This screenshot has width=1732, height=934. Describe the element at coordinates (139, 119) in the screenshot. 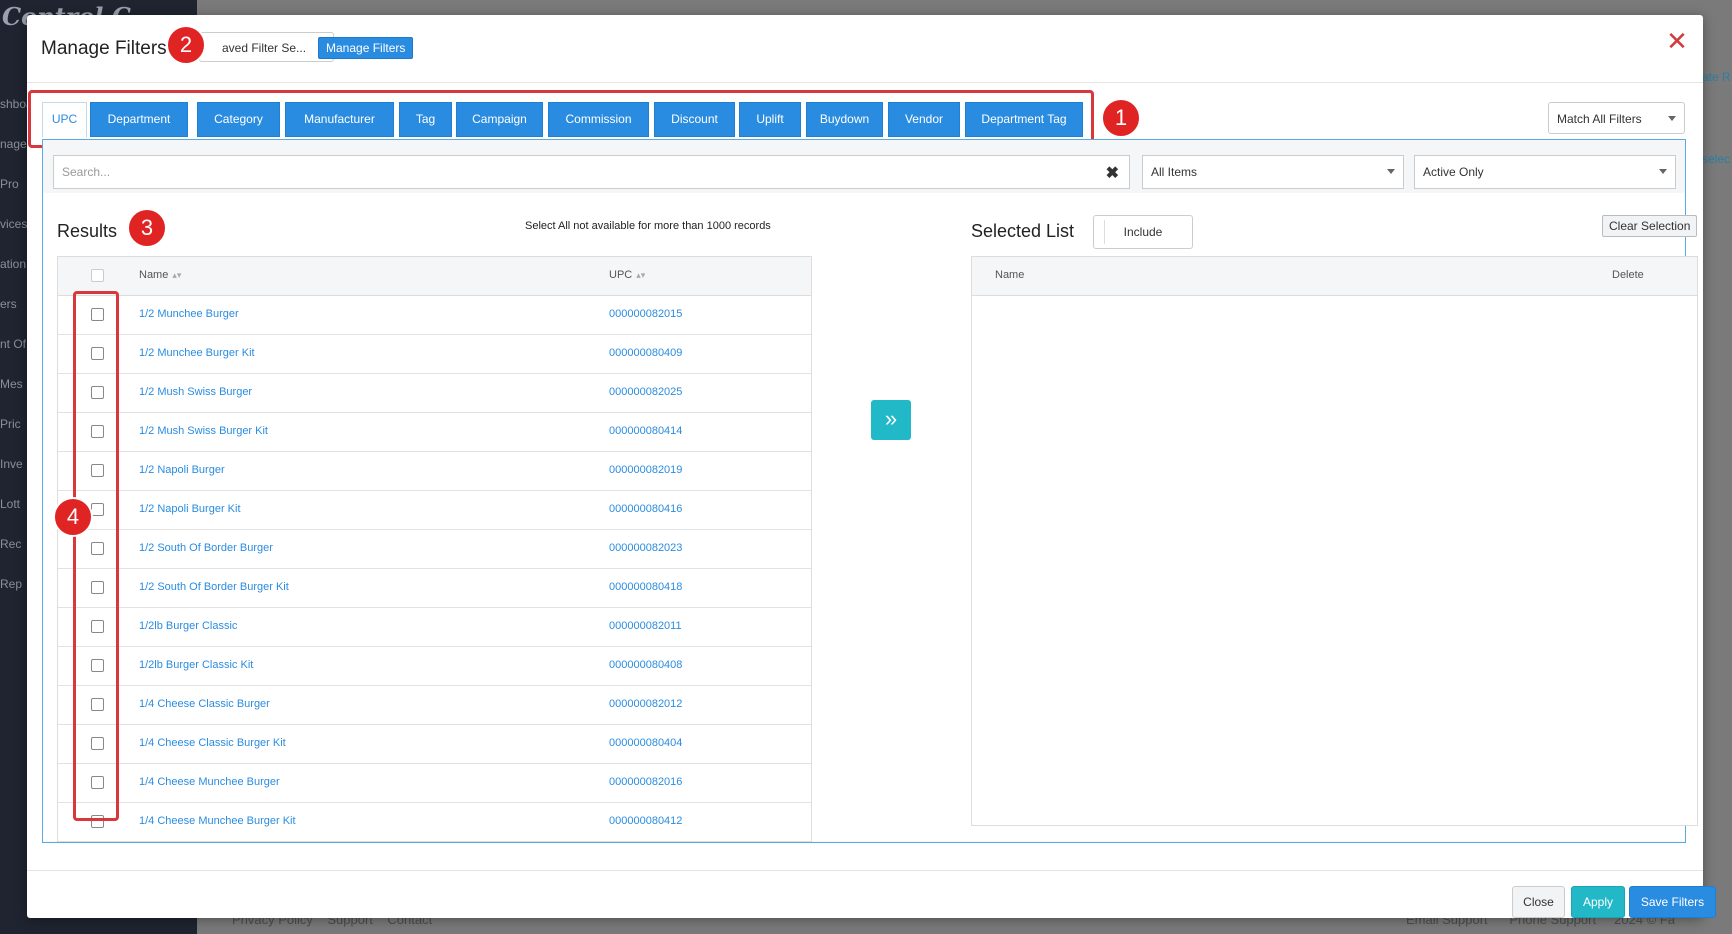

I see `tab-department: Department` at that location.